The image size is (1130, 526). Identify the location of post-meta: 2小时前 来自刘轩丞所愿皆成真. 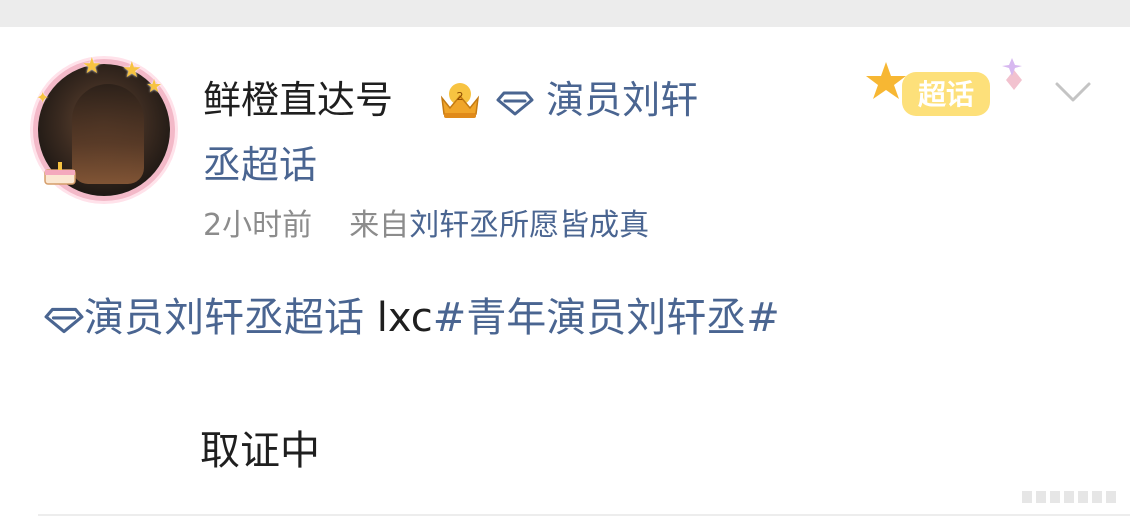
(426, 226).